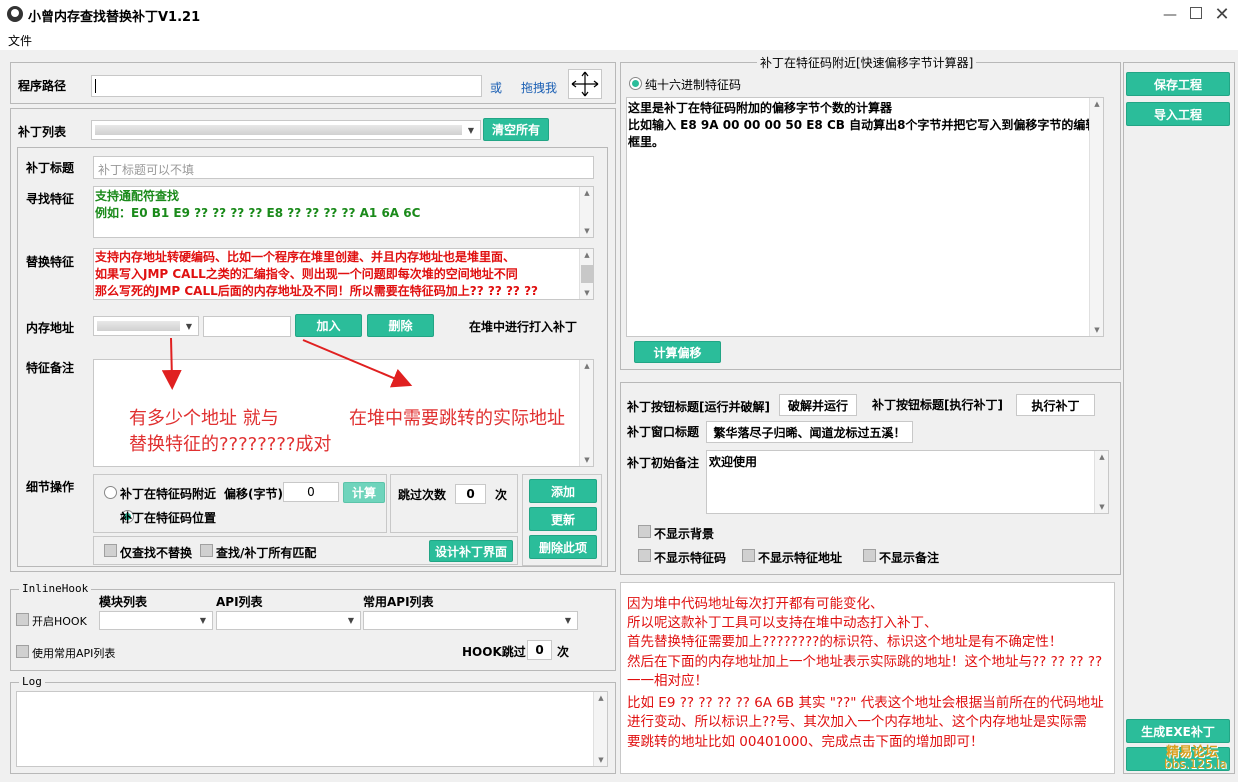 This screenshot has width=1238, height=782. What do you see at coordinates (15, 14) in the screenshot?
I see `app-icon` at bounding box center [15, 14].